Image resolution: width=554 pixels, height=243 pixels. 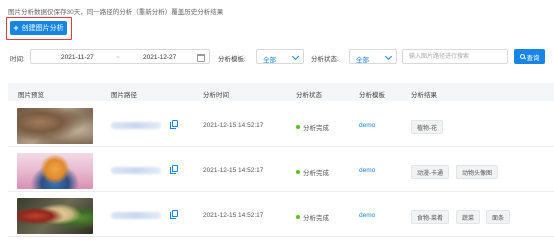 I want to click on result-tag: 植物-花, so click(x=427, y=127).